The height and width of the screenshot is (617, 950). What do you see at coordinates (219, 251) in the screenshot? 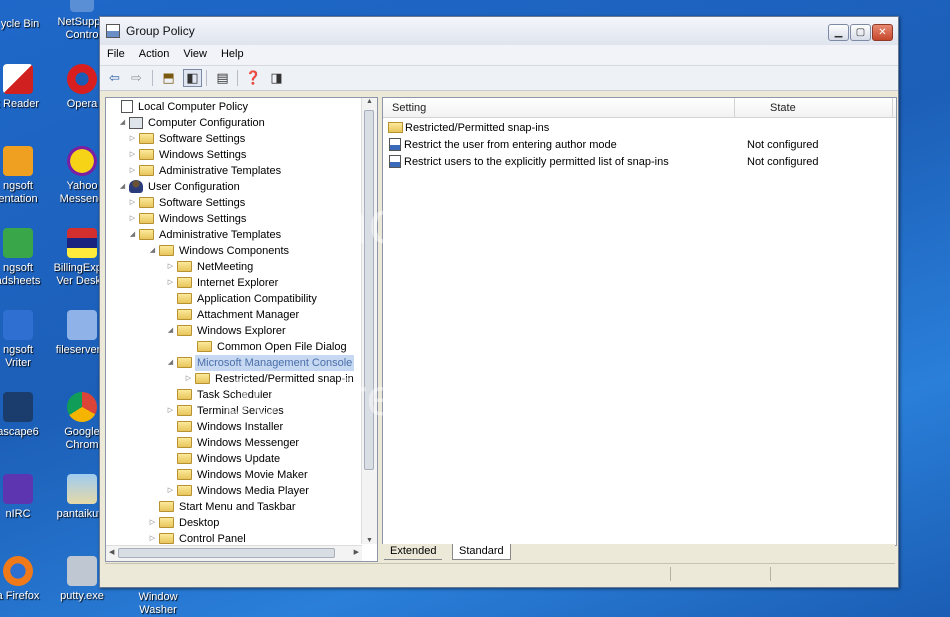
I see `tree-node: ◢ Windows Components` at bounding box center [219, 251].